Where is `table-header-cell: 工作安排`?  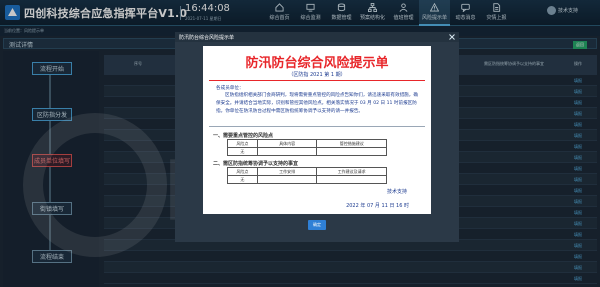
table-header-cell: 工作安排 is located at coordinates (287, 171).